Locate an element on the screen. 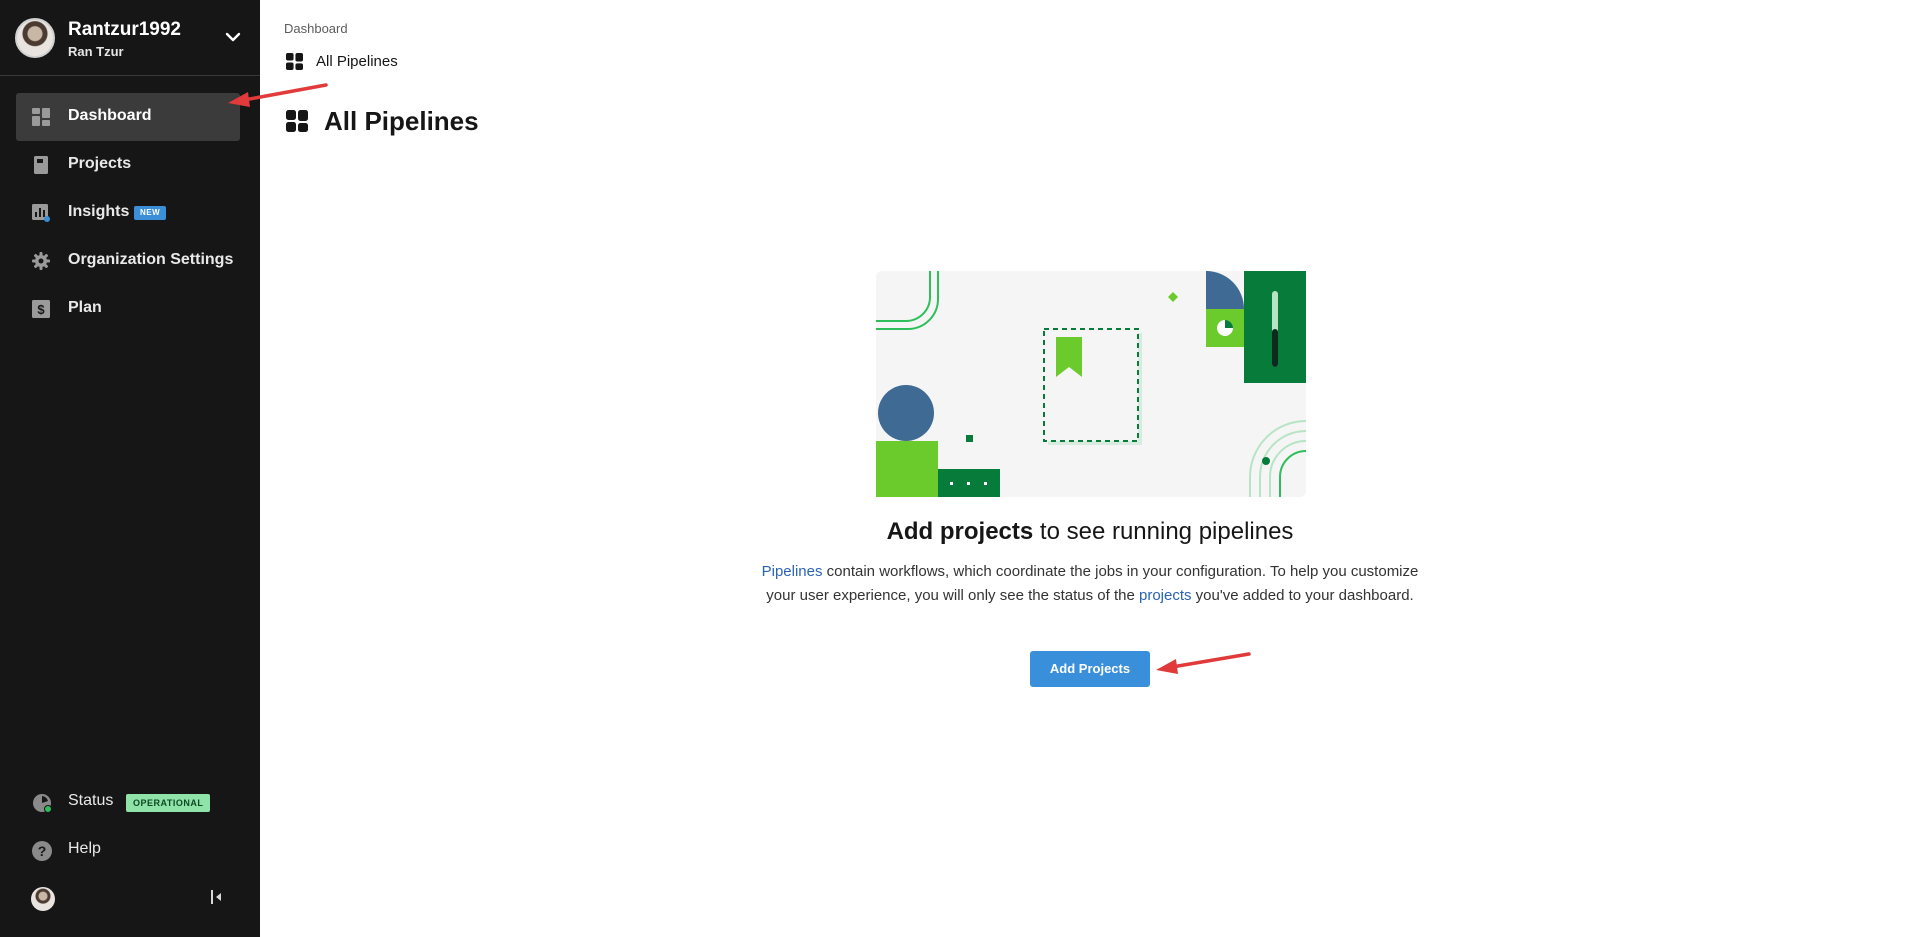  sidebar-item-organization-settings: Organization Settings is located at coordinates (128, 261).